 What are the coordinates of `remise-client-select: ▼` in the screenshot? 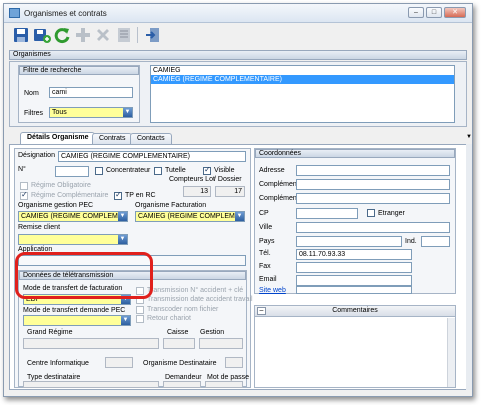 It's located at (73, 239).